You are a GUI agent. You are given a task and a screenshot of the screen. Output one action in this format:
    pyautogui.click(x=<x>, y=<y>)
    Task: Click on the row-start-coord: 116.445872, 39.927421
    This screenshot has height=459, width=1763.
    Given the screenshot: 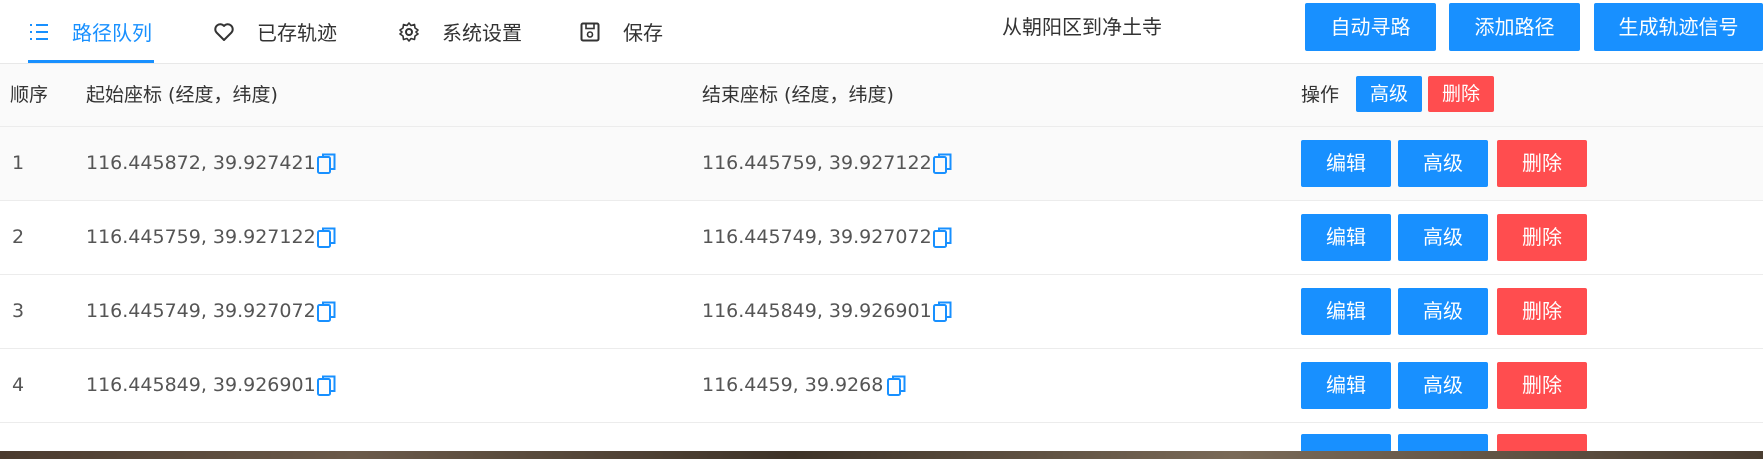 What is the action you would take?
    pyautogui.click(x=201, y=163)
    